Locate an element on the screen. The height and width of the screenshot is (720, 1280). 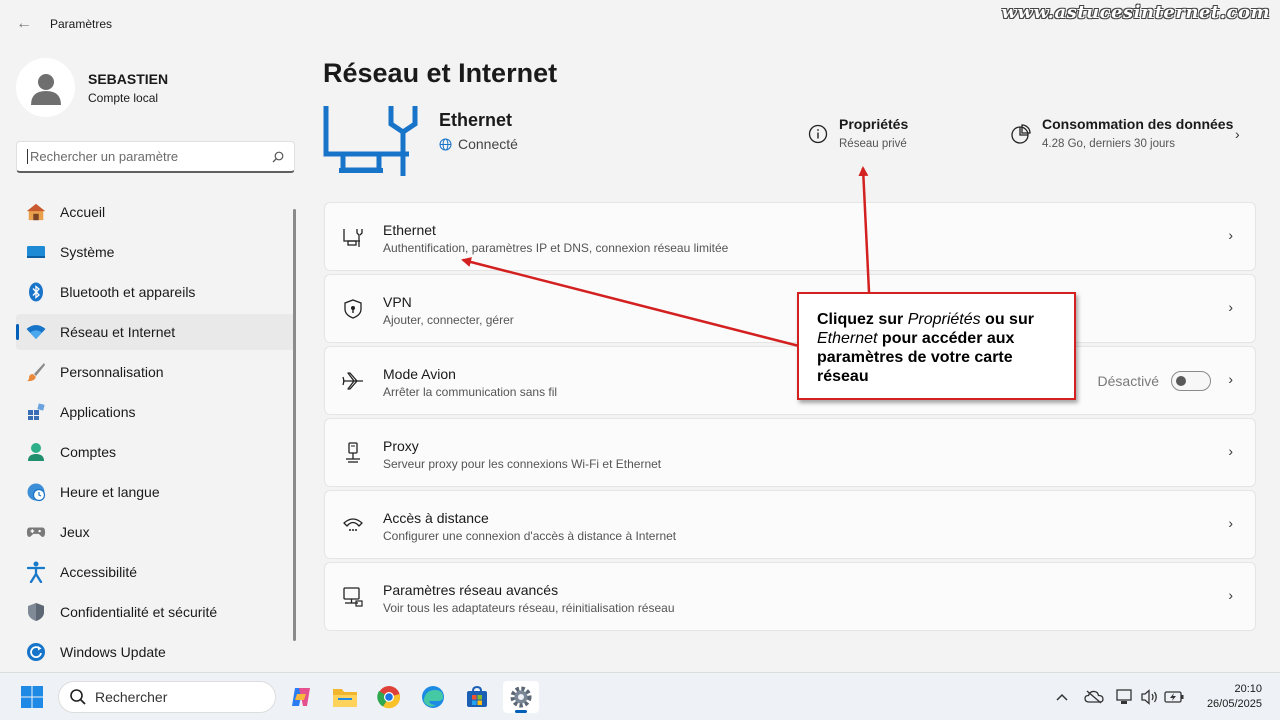
sidebar-item-bluetooth: Bluetooth et appareils is located at coordinates (155, 292).